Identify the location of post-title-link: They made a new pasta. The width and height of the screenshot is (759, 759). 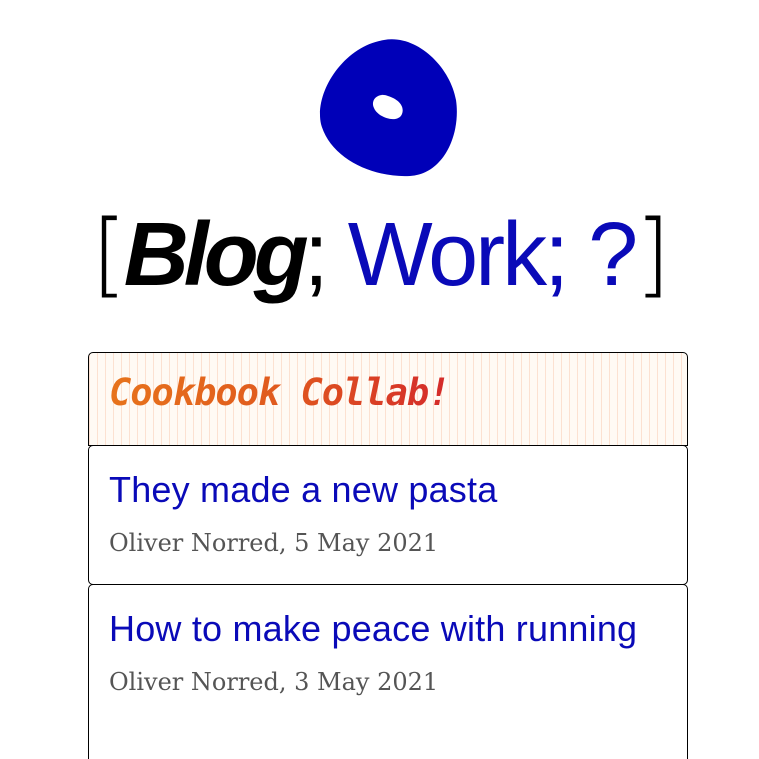
(388, 489).